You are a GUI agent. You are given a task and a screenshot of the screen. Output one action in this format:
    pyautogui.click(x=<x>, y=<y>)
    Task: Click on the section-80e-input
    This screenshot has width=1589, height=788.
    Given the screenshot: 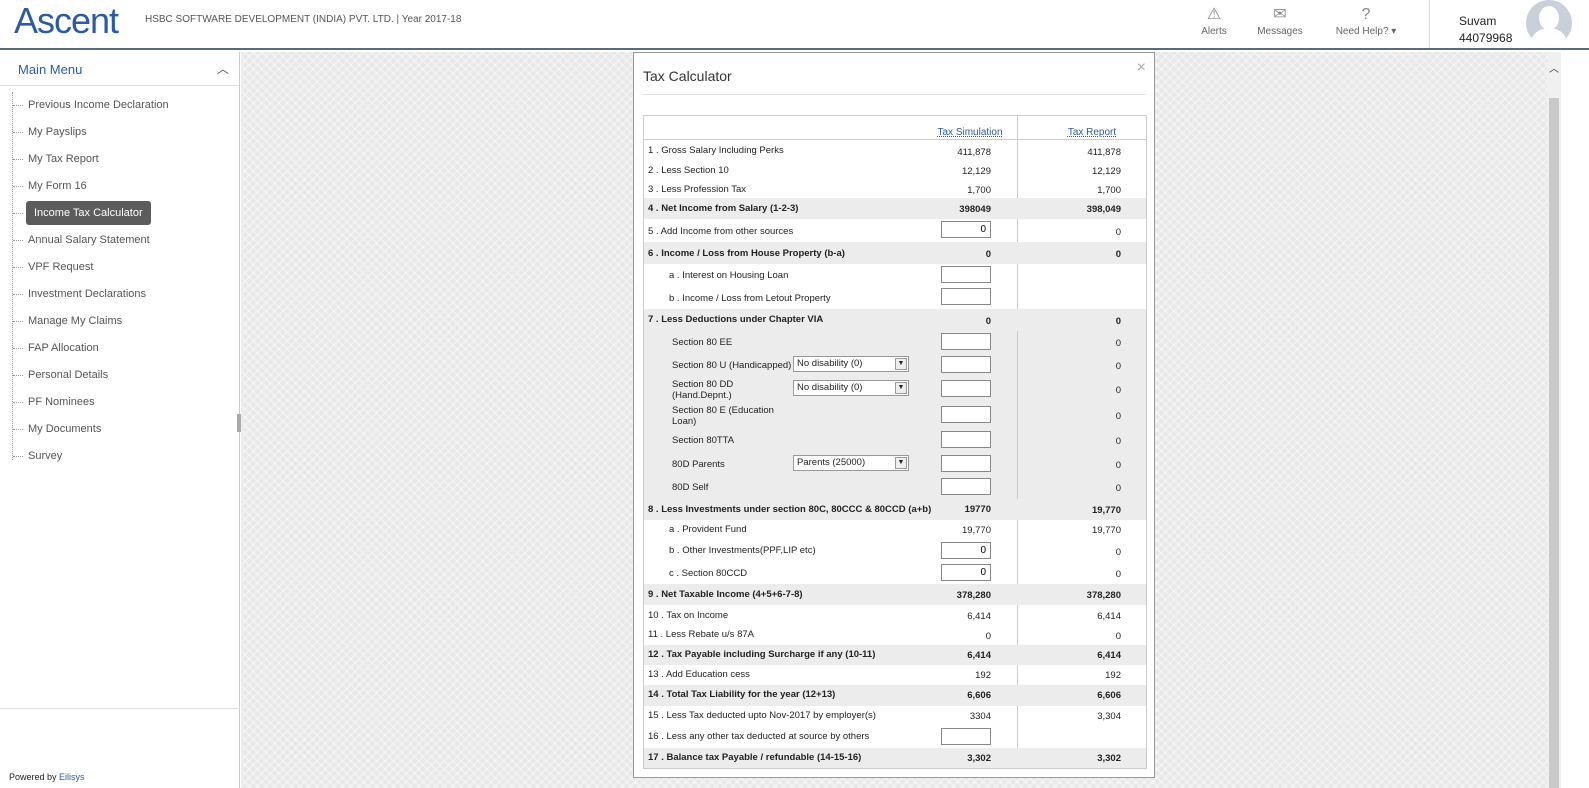 What is the action you would take?
    pyautogui.click(x=966, y=414)
    